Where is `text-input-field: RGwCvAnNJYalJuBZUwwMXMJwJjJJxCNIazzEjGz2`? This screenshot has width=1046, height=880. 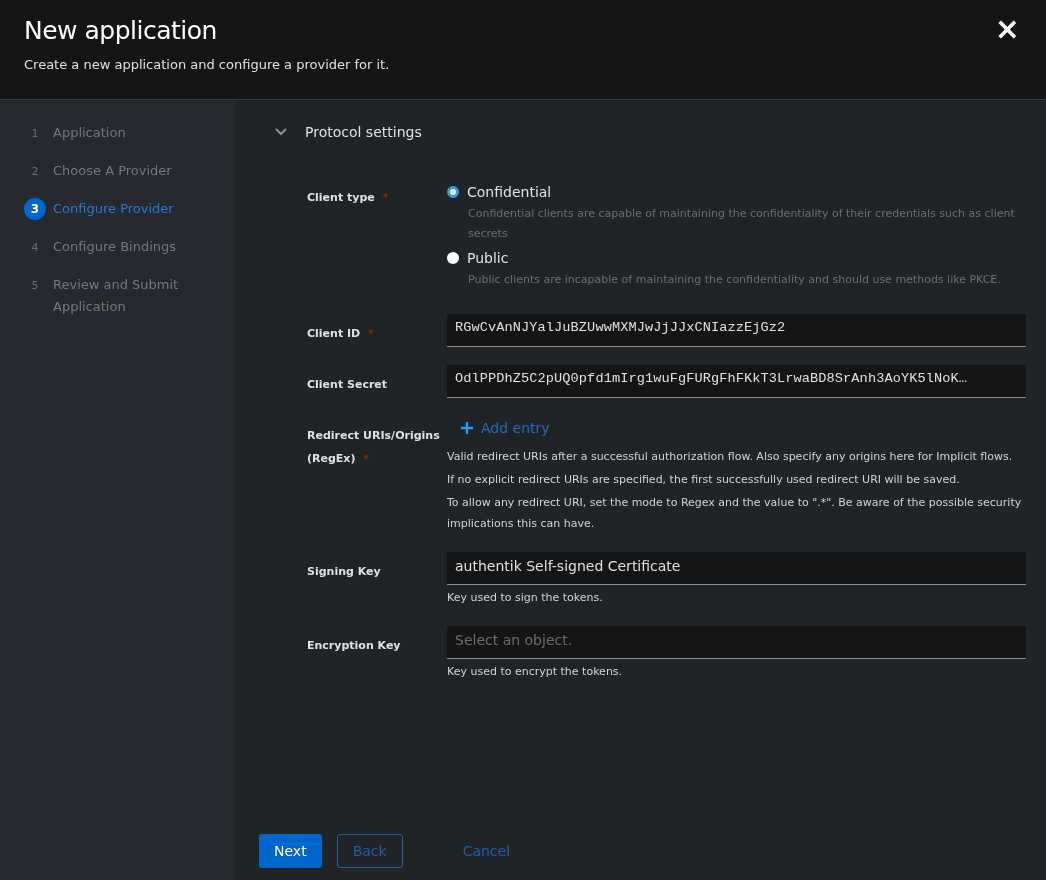 text-input-field: RGwCvAnNJYalJuBZUwwMXMJwJjJJxCNIazzEjGz2 is located at coordinates (736, 330).